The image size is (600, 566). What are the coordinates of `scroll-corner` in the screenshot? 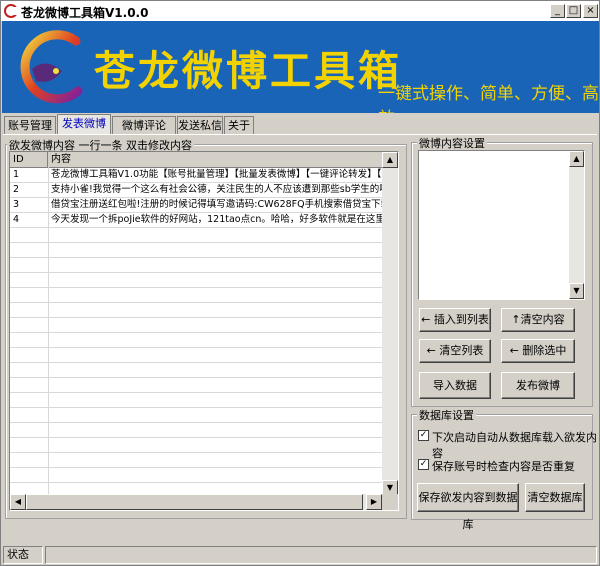 It's located at (390, 502).